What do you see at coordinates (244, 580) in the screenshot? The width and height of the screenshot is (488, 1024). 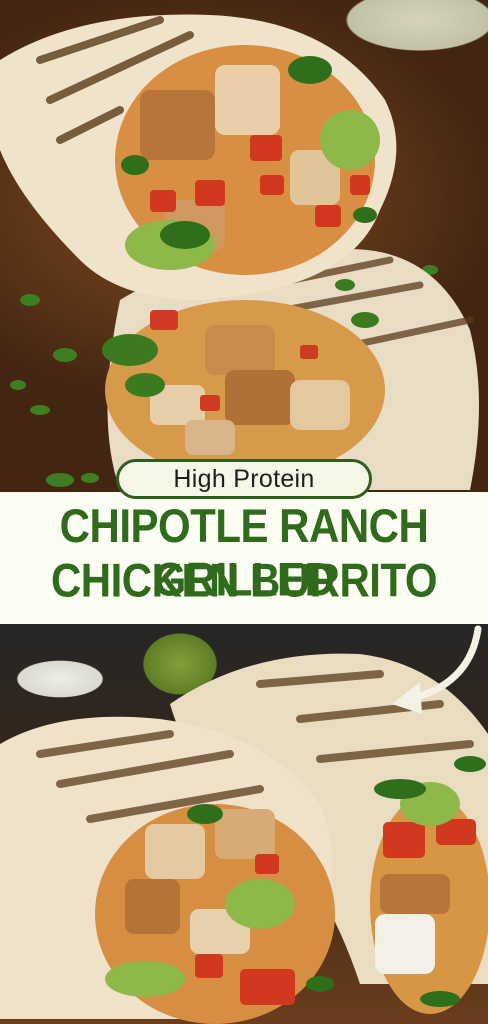 I see `recipe-title-line-2: CHICKEN BURRITO` at bounding box center [244, 580].